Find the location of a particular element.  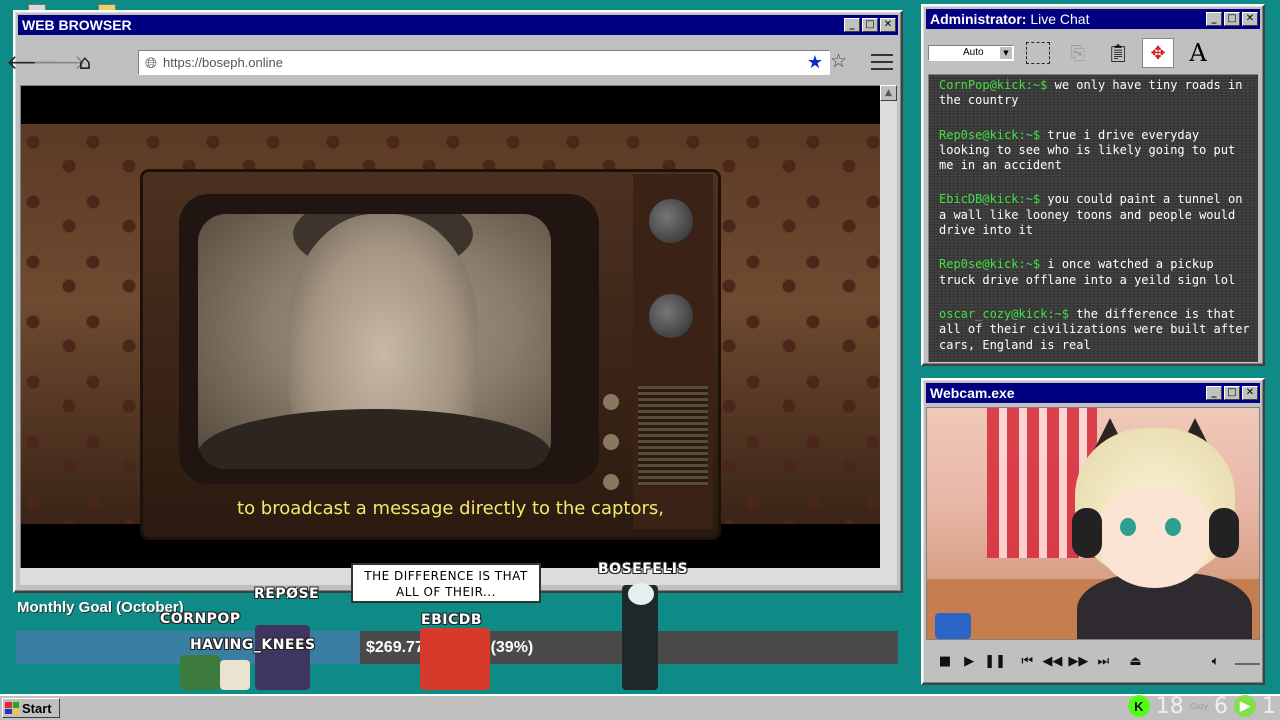

eject-icon: ⏏ is located at coordinates (1135, 661).